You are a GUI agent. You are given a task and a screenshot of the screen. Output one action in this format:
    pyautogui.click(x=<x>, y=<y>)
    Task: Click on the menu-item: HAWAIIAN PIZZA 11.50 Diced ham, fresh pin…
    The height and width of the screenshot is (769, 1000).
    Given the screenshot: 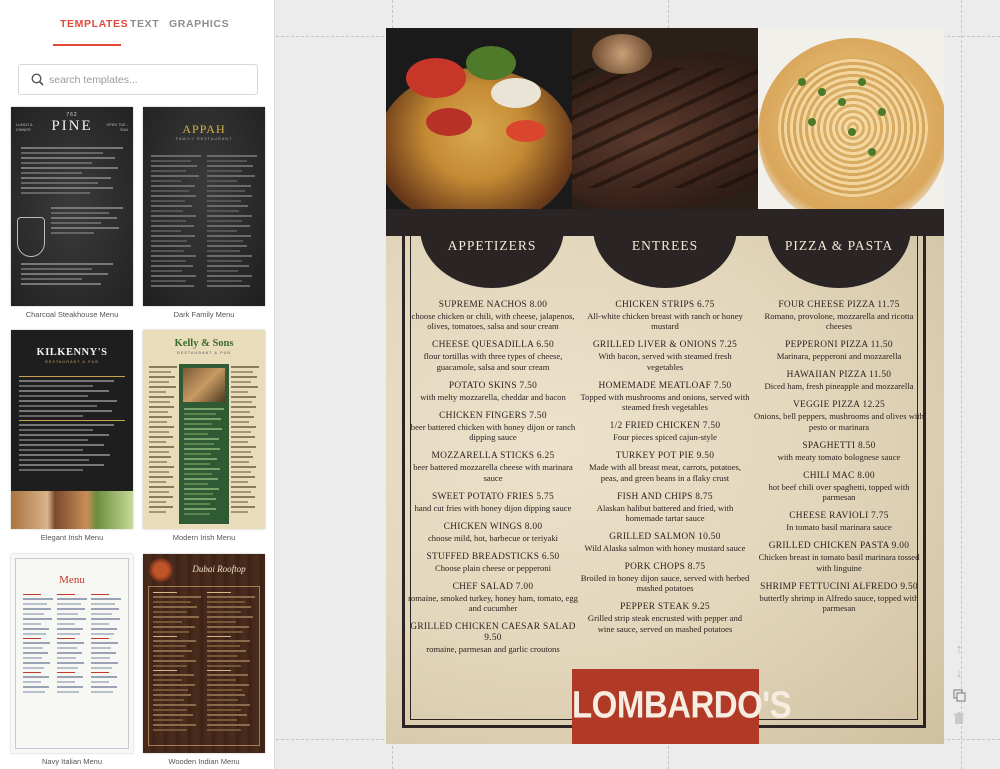 What is the action you would take?
    pyautogui.click(x=839, y=380)
    